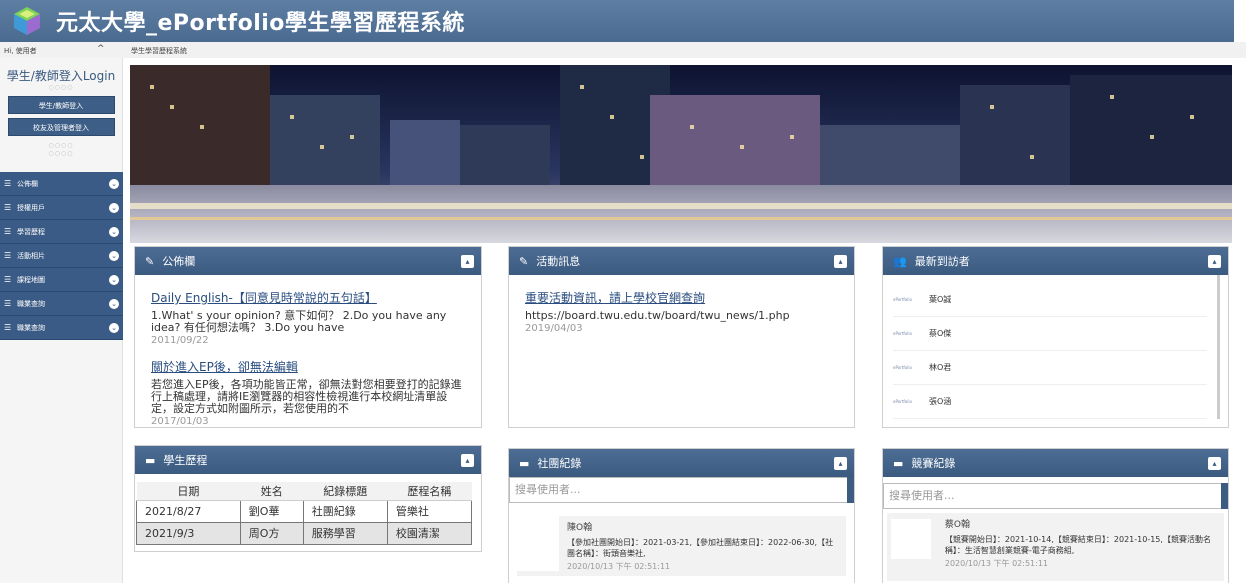 This screenshot has width=1246, height=583. What do you see at coordinates (101, 49) in the screenshot?
I see `chevron-up-icon: ^` at bounding box center [101, 49].